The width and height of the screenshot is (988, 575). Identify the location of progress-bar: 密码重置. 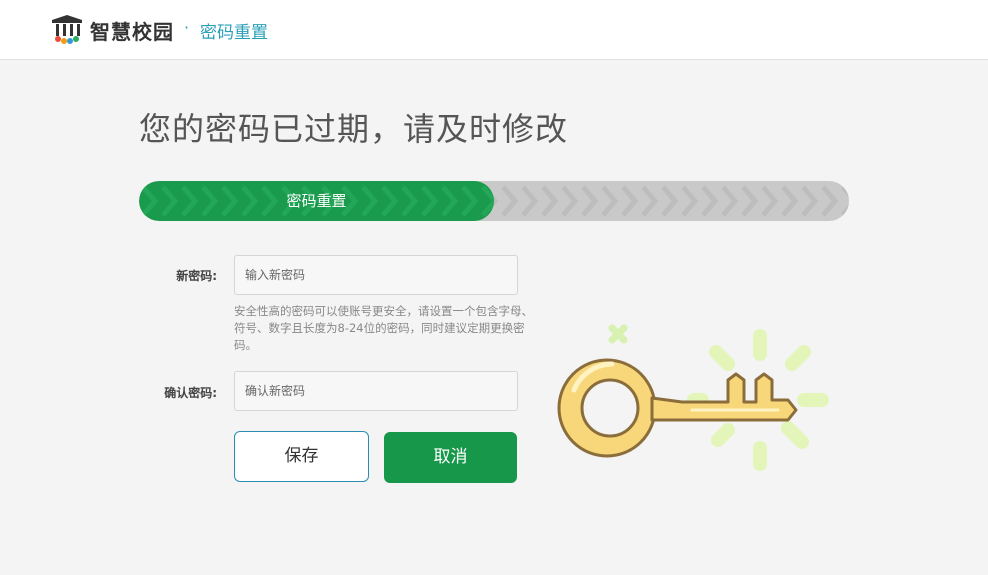
(494, 201).